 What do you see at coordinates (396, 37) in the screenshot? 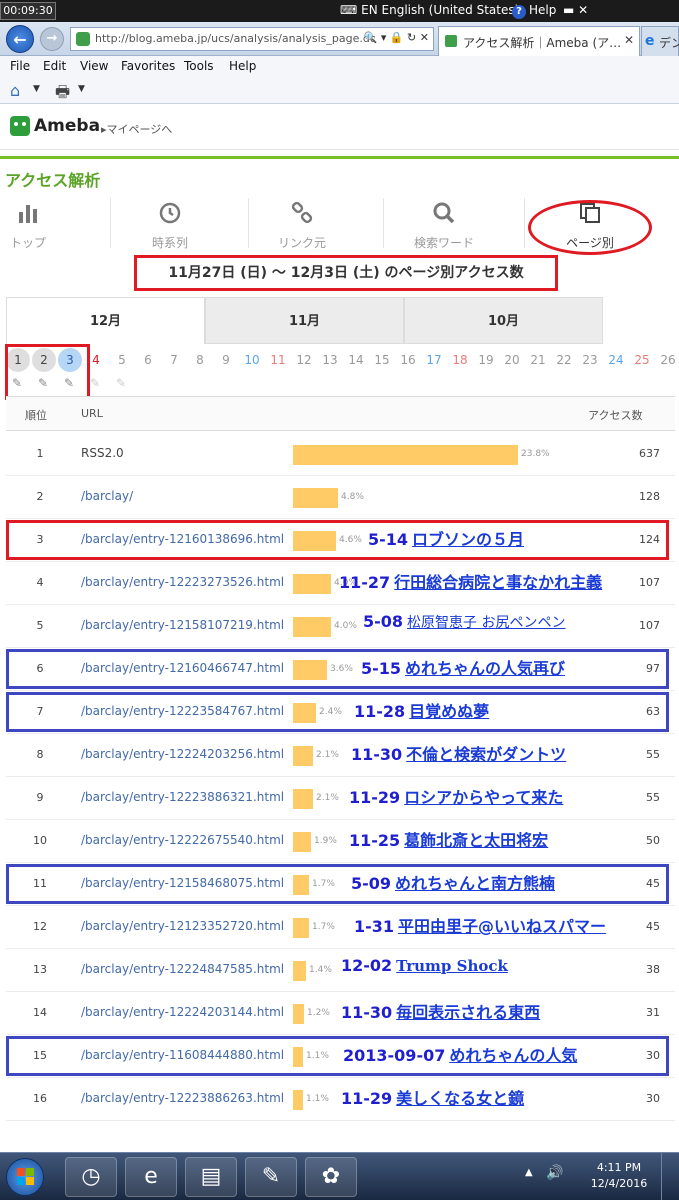
I see `address-tools: 🔍 ▾ 🔒 ↻ ✕` at bounding box center [396, 37].